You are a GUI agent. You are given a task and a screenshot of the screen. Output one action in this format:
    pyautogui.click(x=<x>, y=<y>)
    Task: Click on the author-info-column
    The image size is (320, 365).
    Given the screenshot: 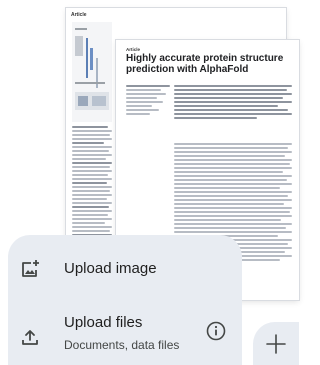 What is the action you would take?
    pyautogui.click(x=148, y=101)
    